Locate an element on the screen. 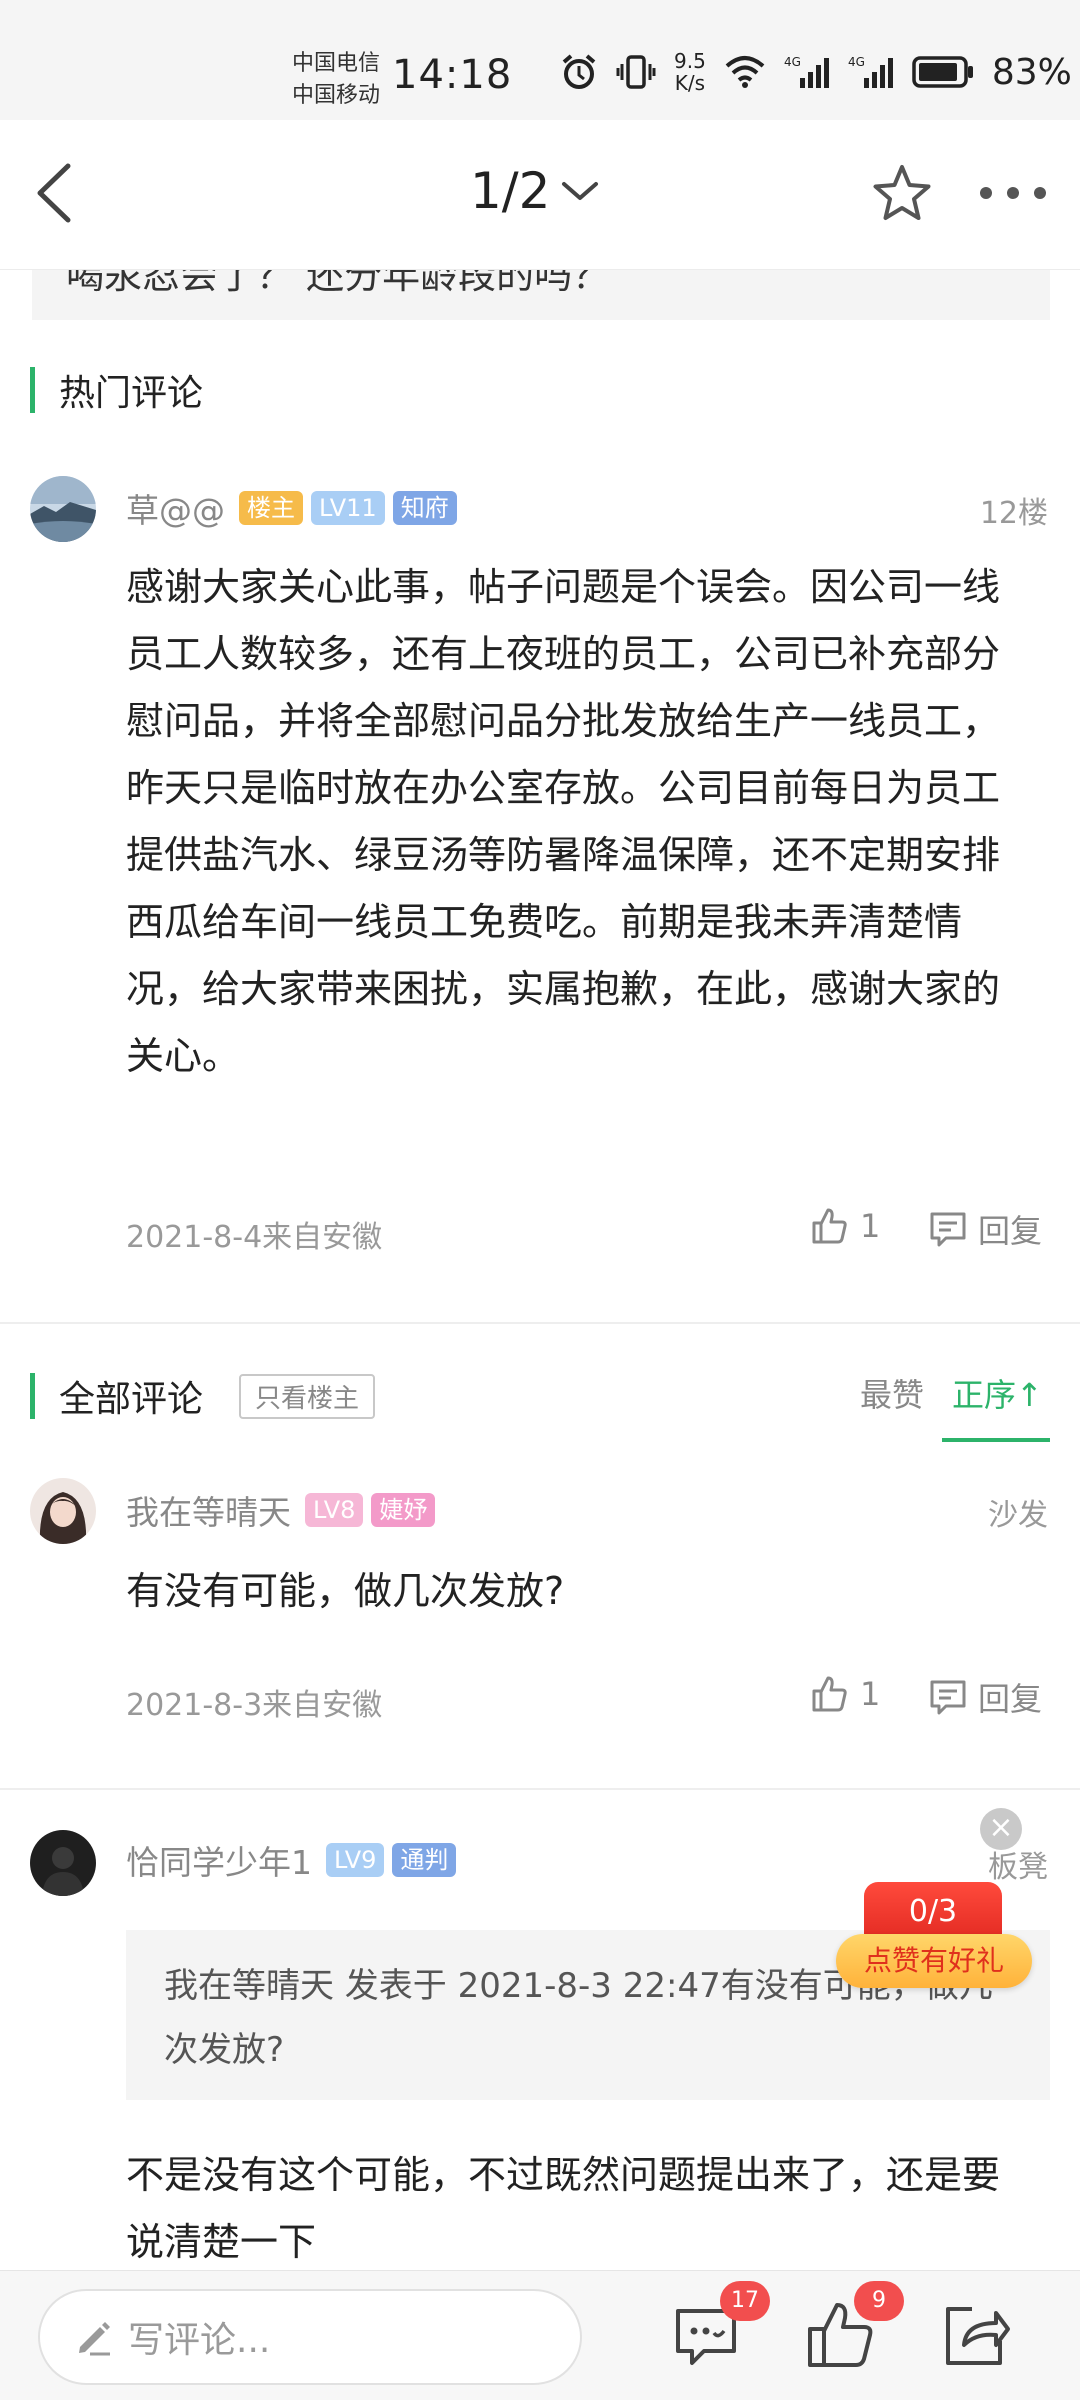 This screenshot has height=2400, width=1080. chevron-left-icon is located at coordinates (54, 193).